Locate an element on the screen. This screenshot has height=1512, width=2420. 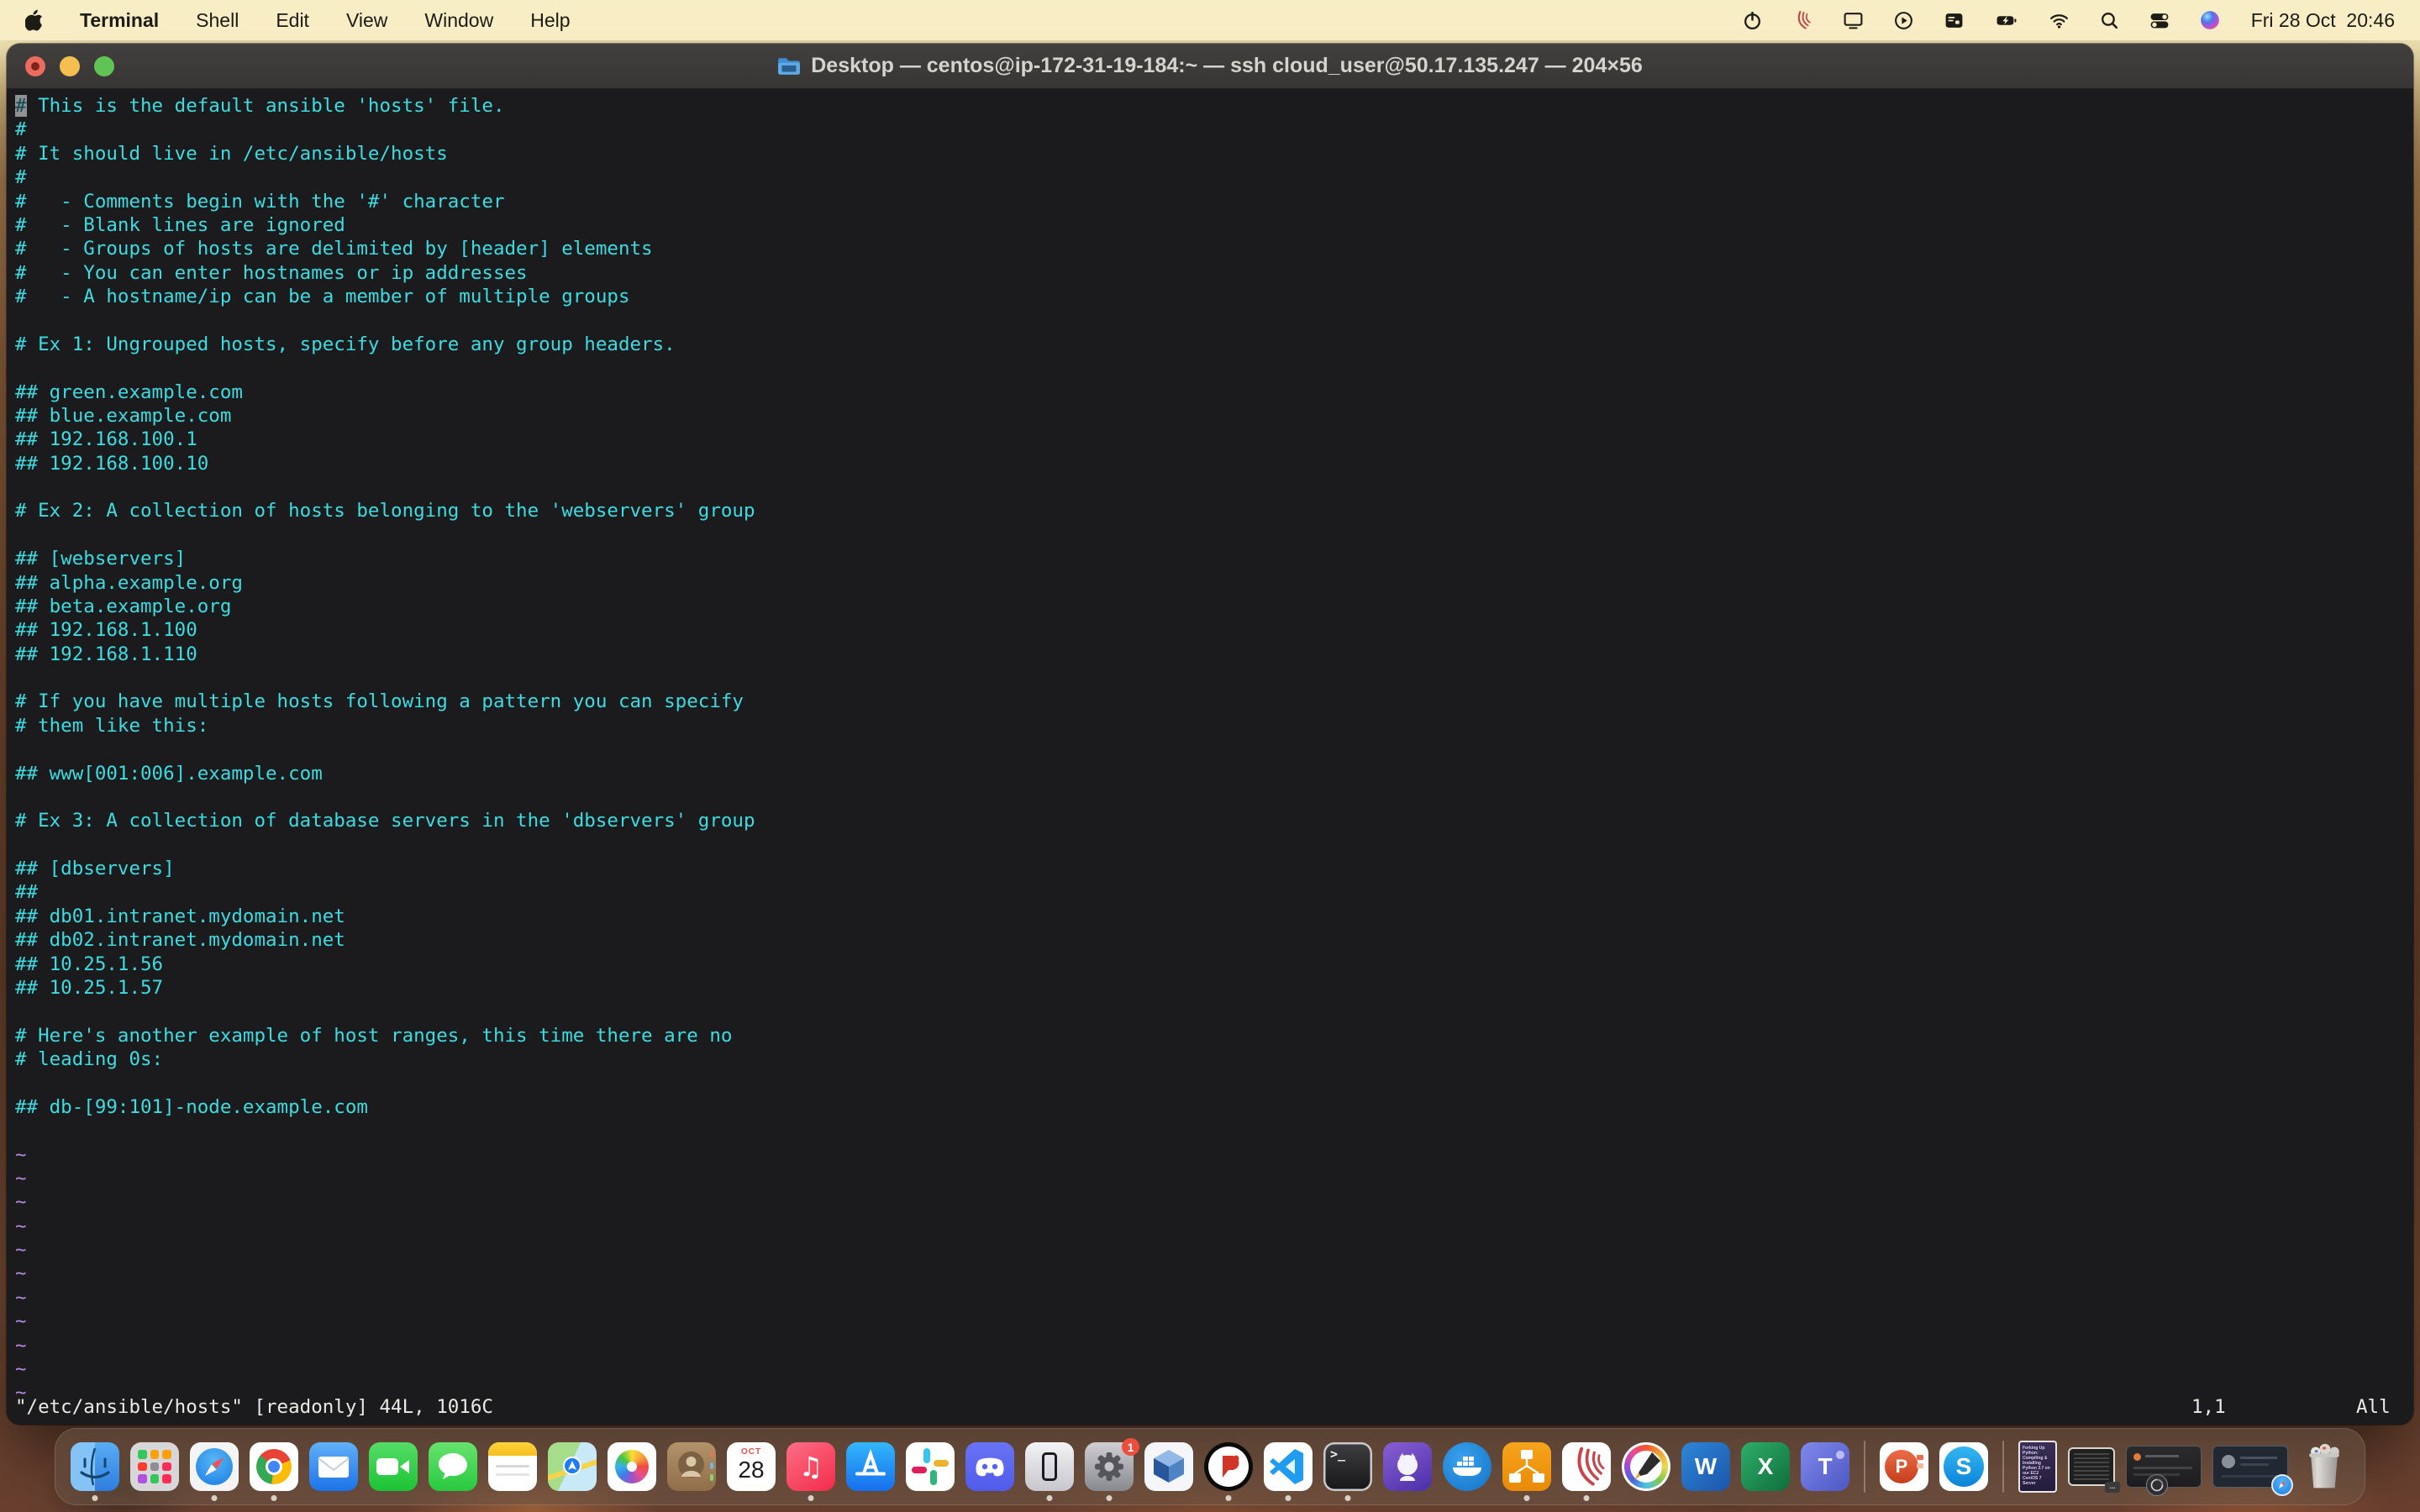
menu-view: View is located at coordinates (367, 20).